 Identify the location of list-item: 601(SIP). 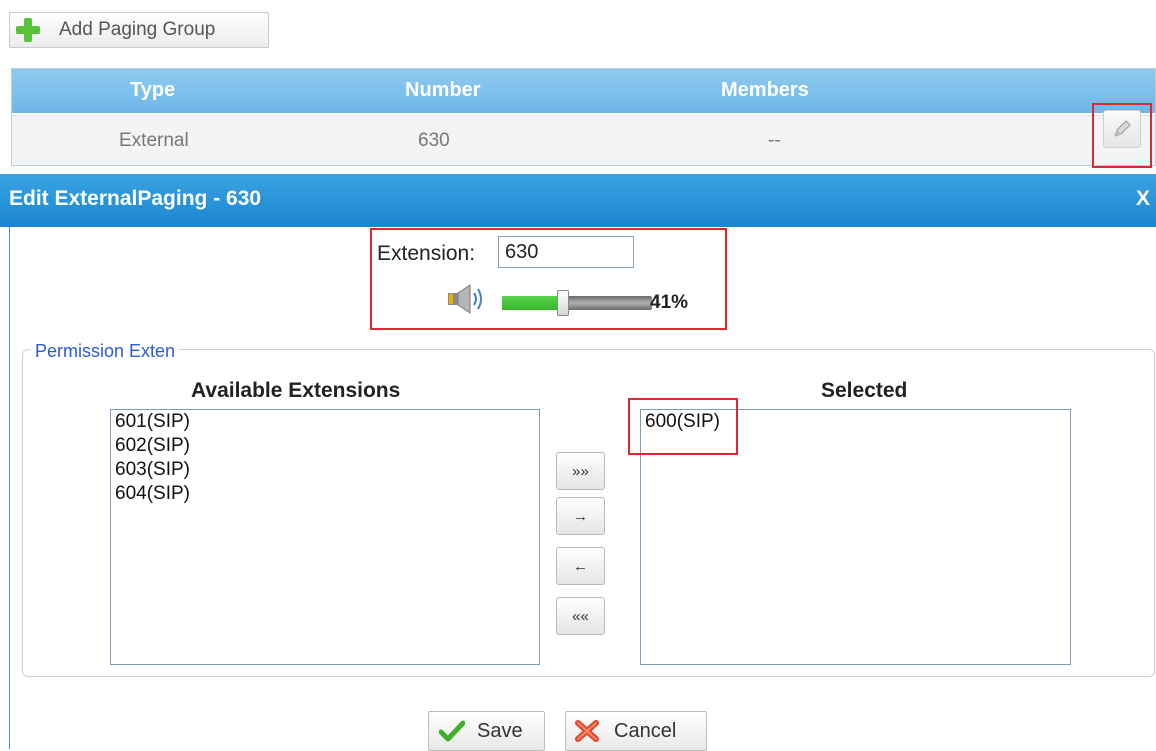
(325, 422).